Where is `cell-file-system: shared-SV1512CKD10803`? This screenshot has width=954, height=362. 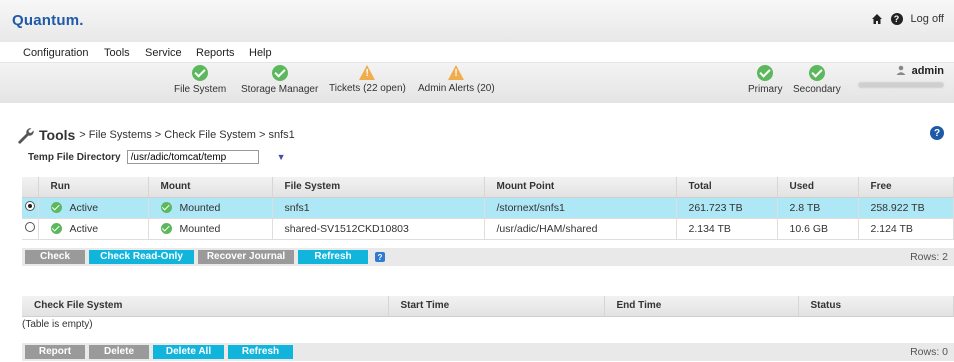 cell-file-system: shared-SV1512CKD10803 is located at coordinates (378, 228).